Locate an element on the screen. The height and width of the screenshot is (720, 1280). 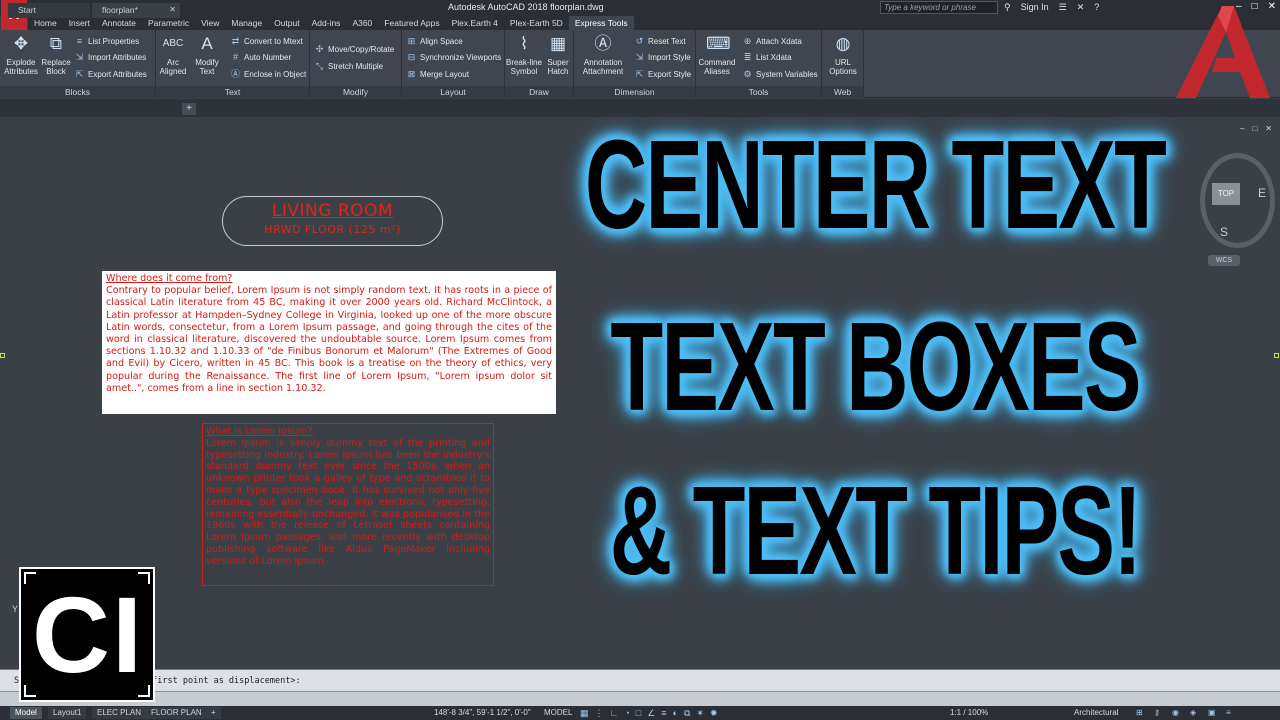
panel-label-draw: Draw is located at coordinates (539, 92).